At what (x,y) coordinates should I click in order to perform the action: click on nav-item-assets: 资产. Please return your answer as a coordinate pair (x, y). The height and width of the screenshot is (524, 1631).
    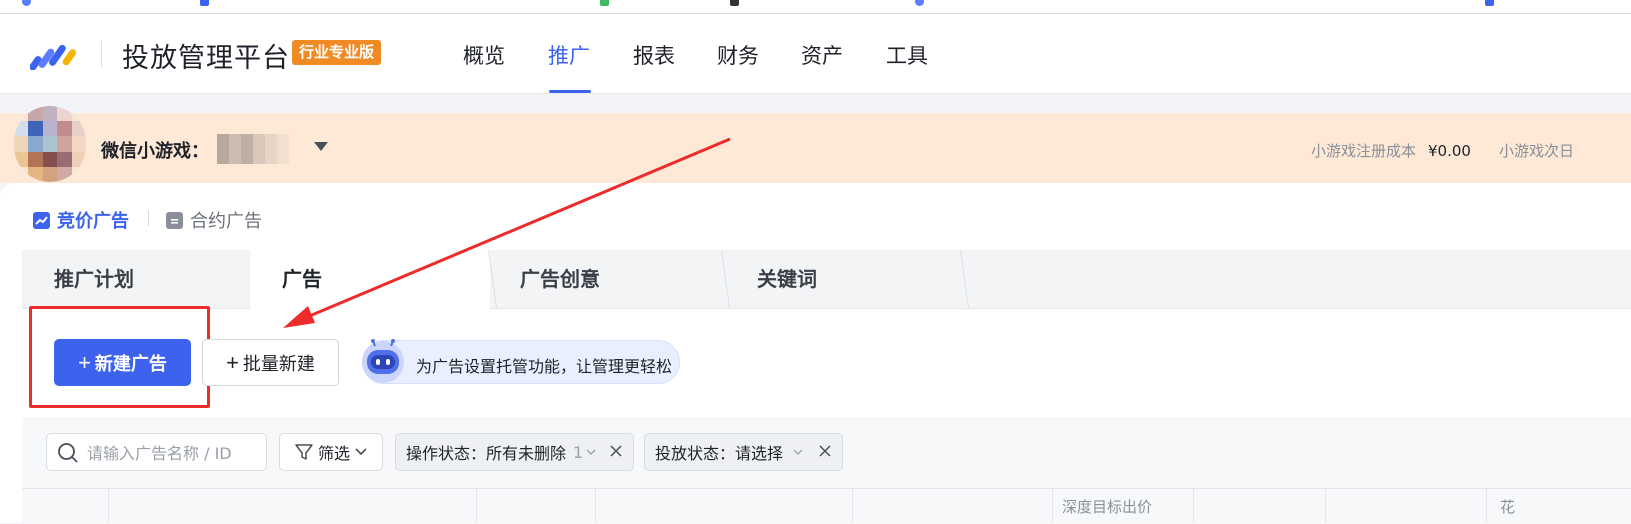
    Looking at the image, I should click on (822, 55).